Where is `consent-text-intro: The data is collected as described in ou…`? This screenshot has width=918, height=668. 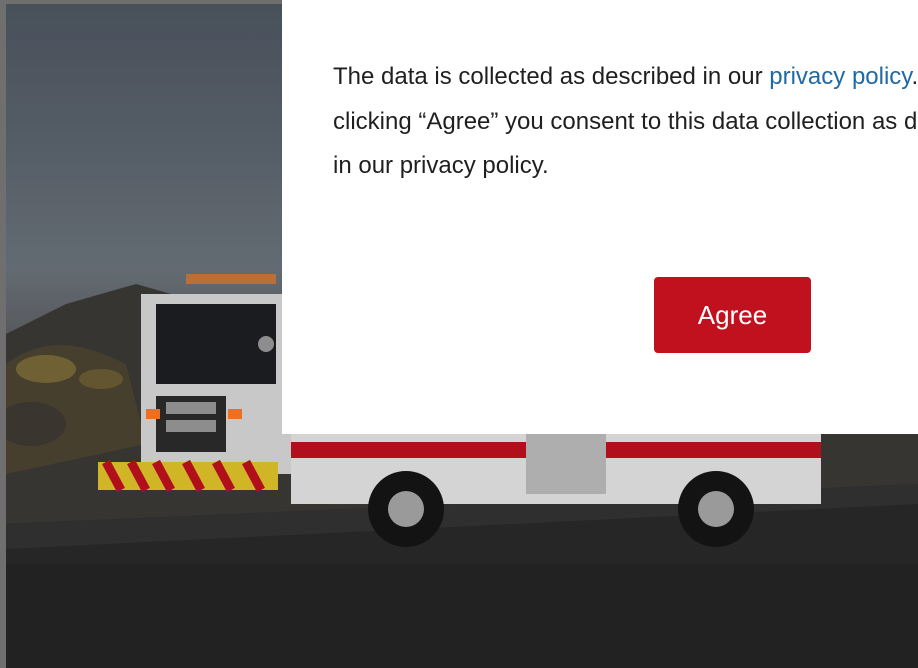 consent-text-intro: The data is collected as described in ou… is located at coordinates (551, 76).